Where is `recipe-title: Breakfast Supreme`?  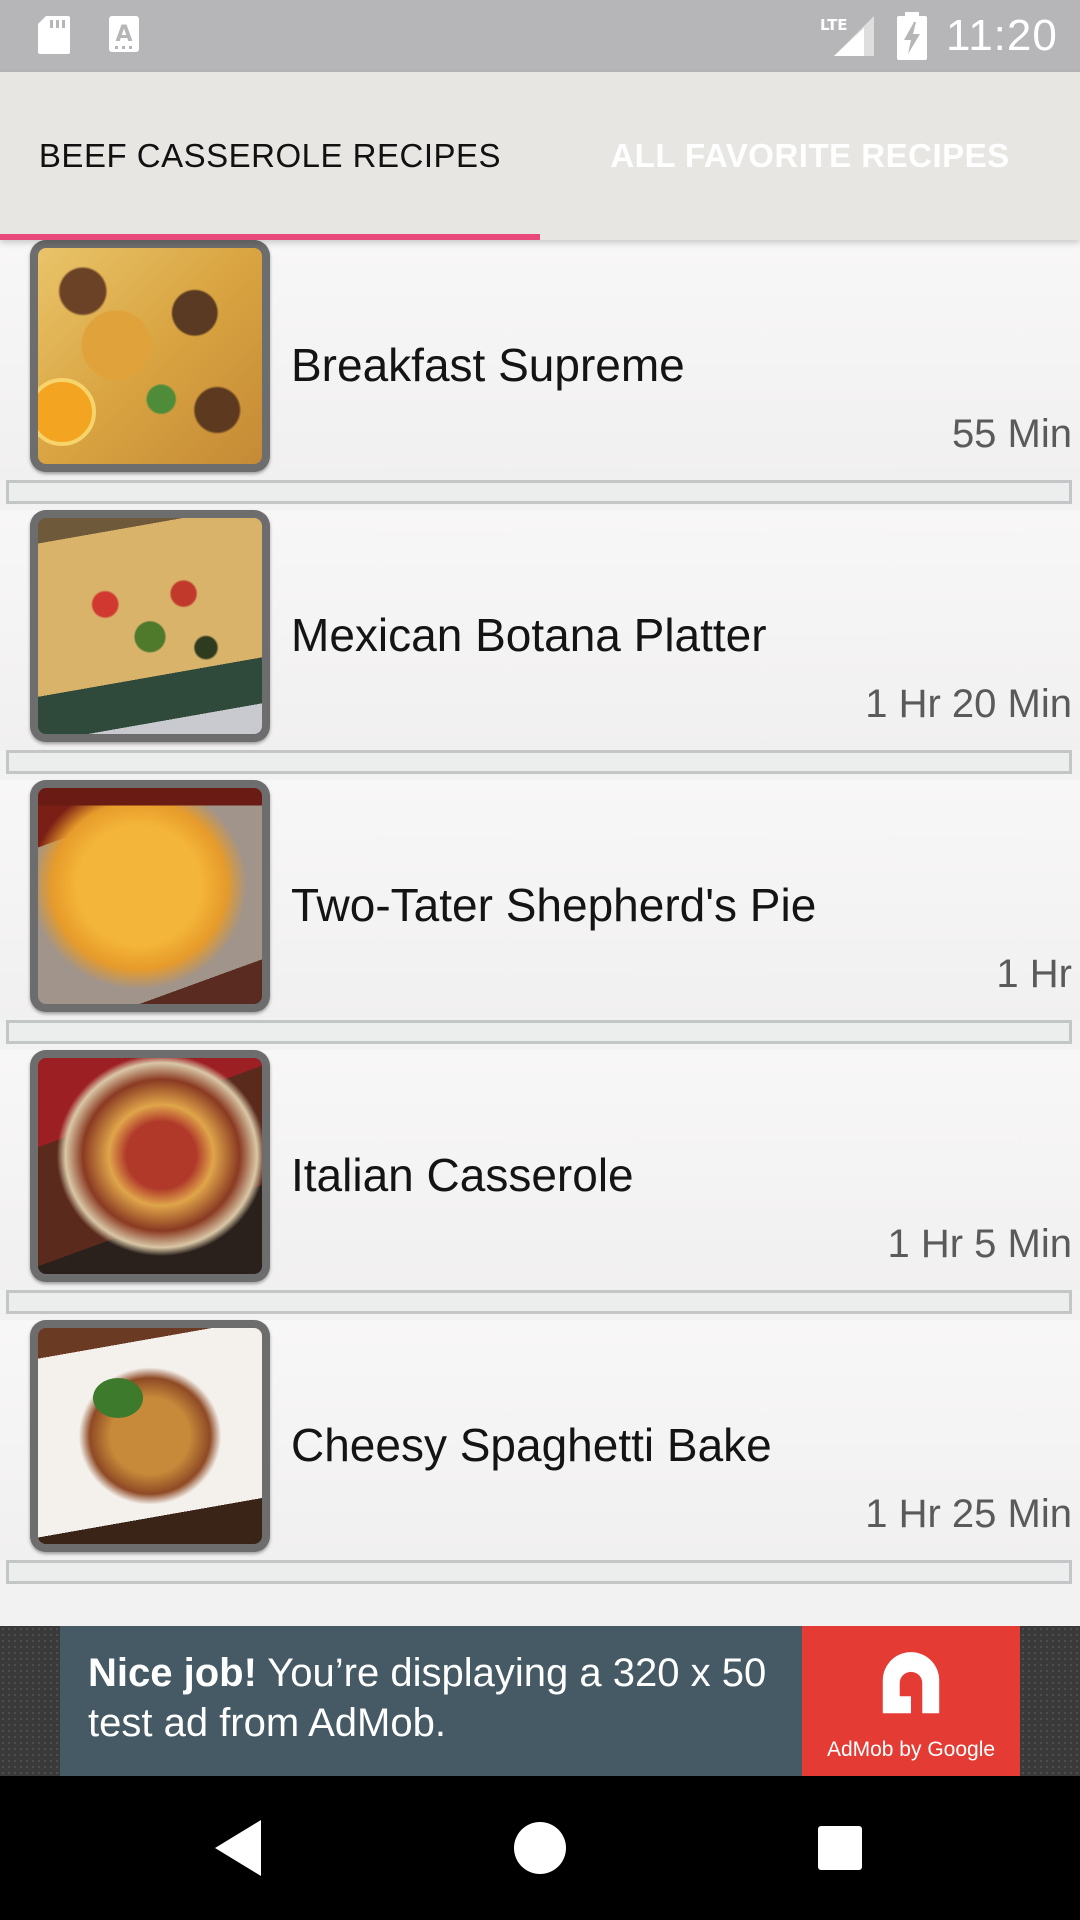
recipe-title: Breakfast Supreme is located at coordinates (488, 365).